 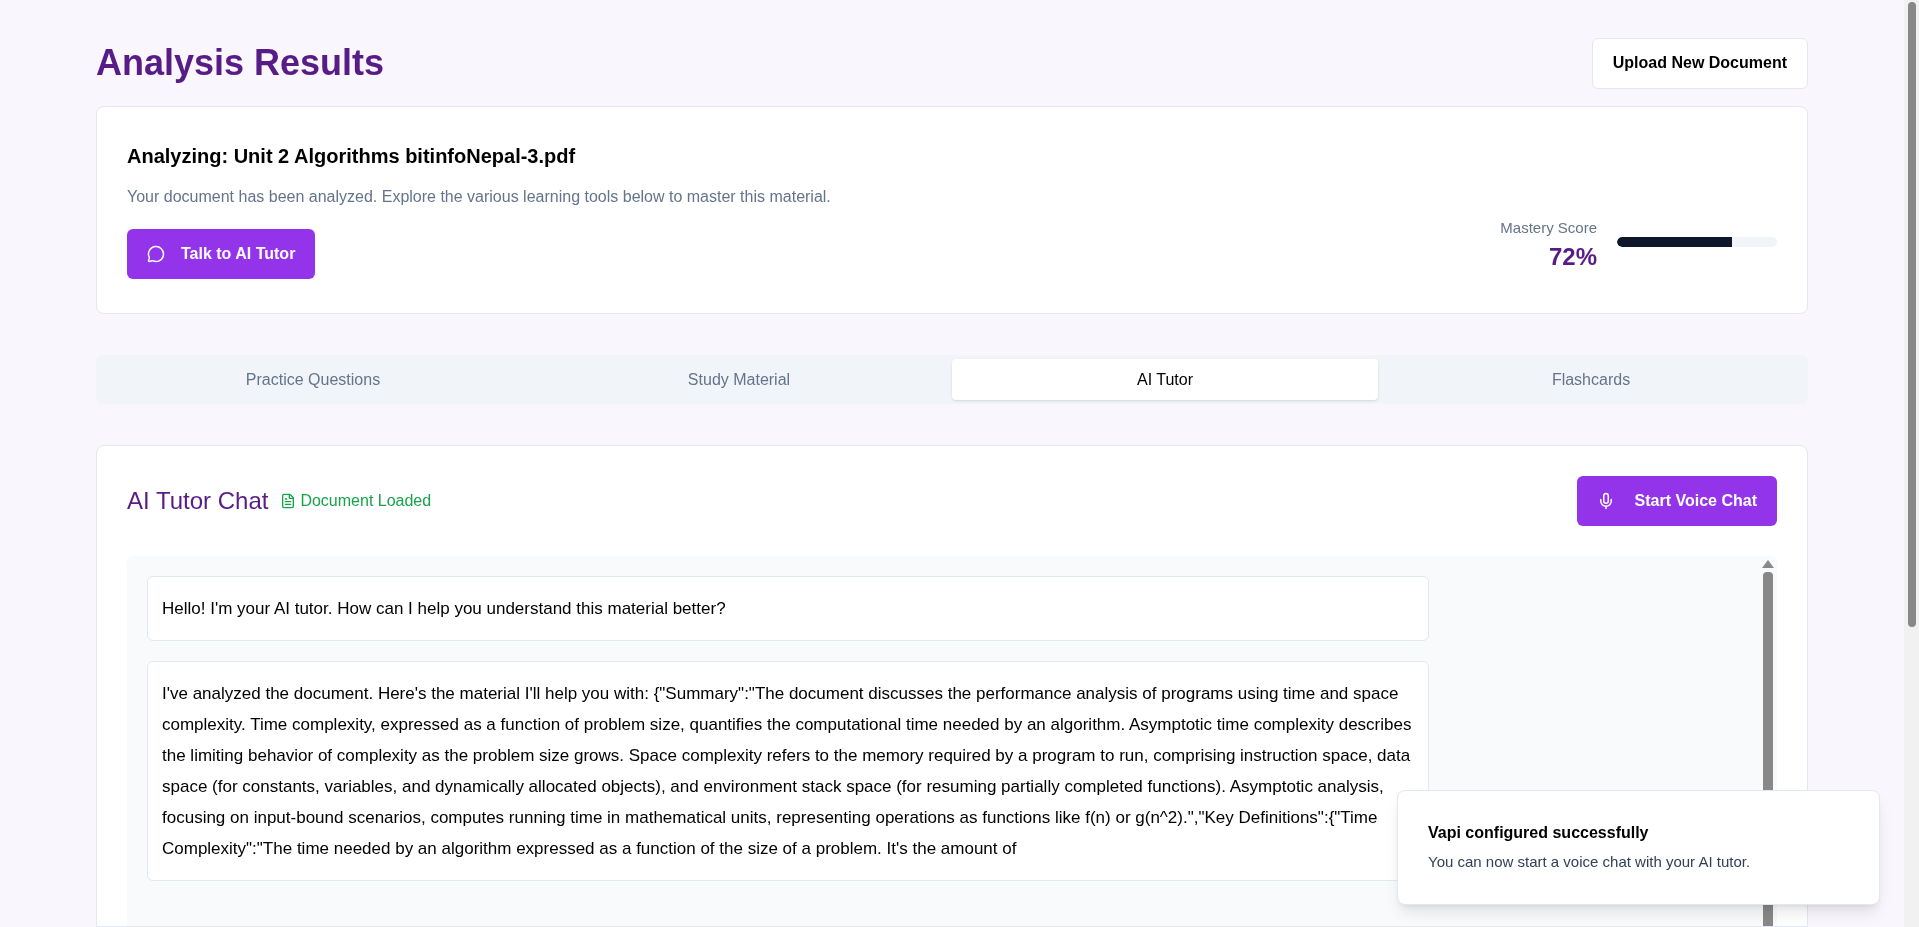 I want to click on document-icon, so click(x=288, y=501).